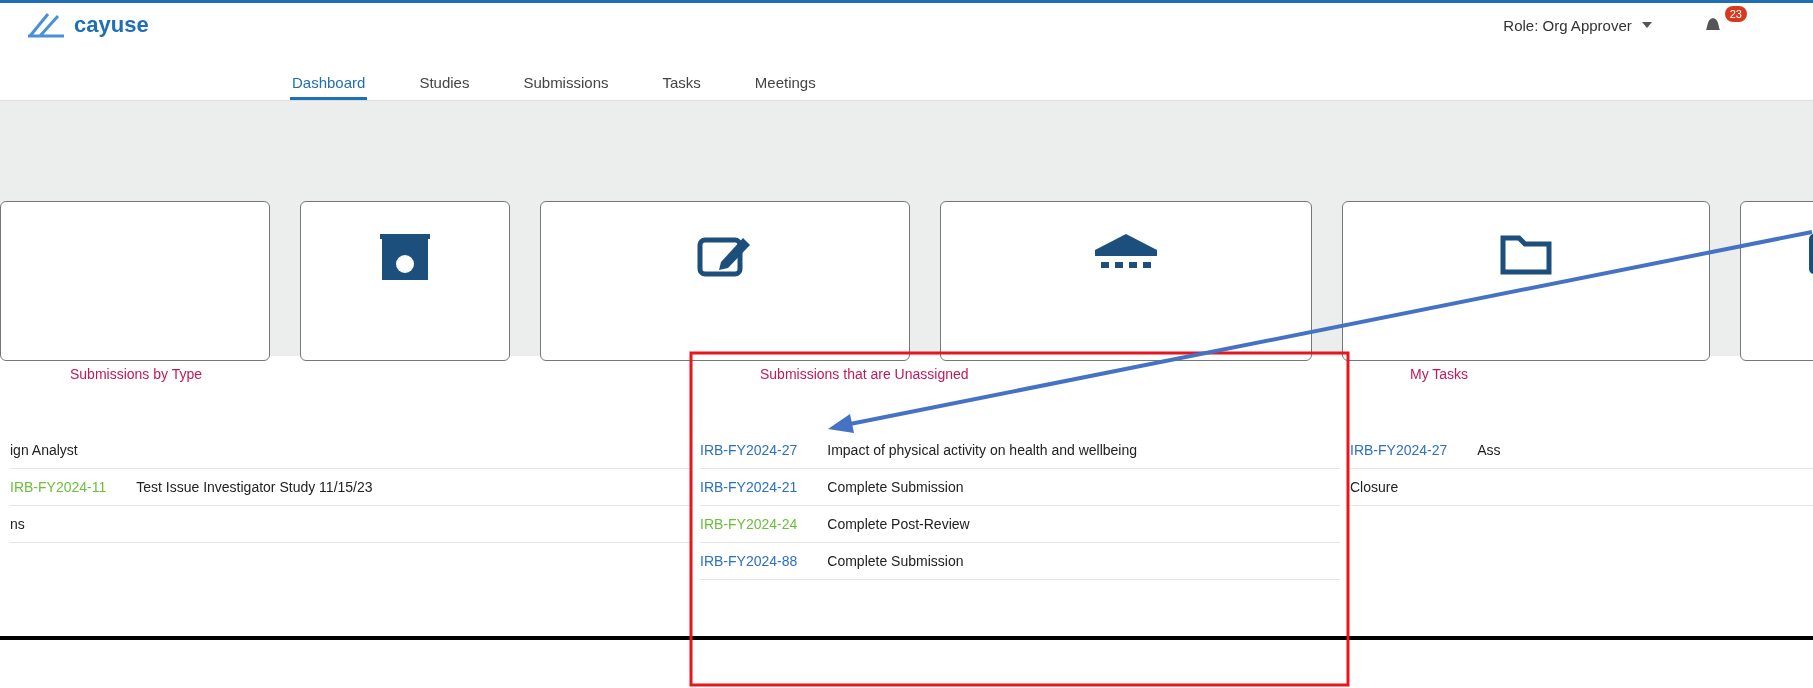  What do you see at coordinates (405, 257) in the screenshot?
I see `id-badge-icon` at bounding box center [405, 257].